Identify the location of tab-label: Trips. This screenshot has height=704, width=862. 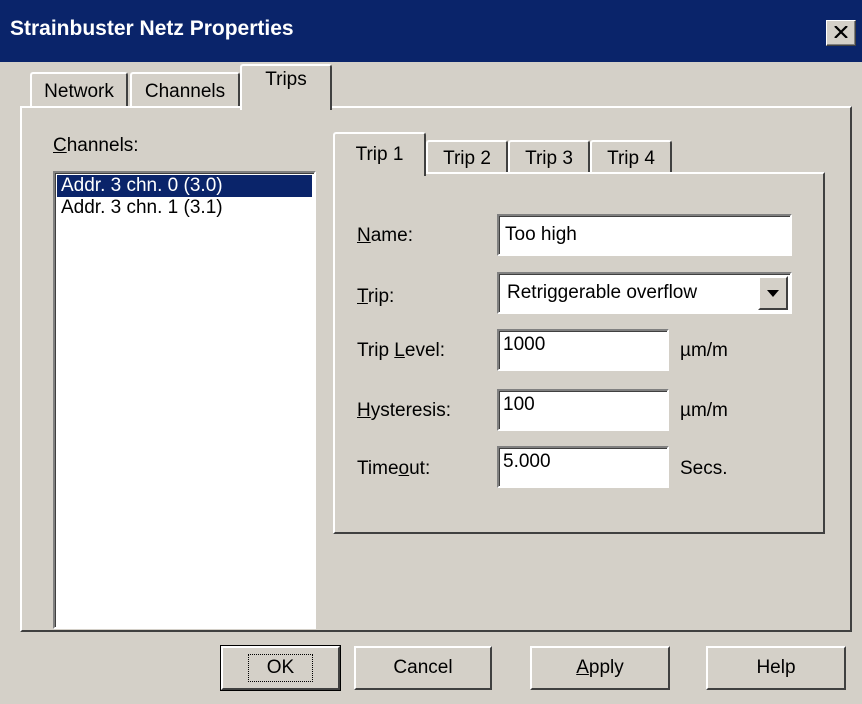
(286, 79).